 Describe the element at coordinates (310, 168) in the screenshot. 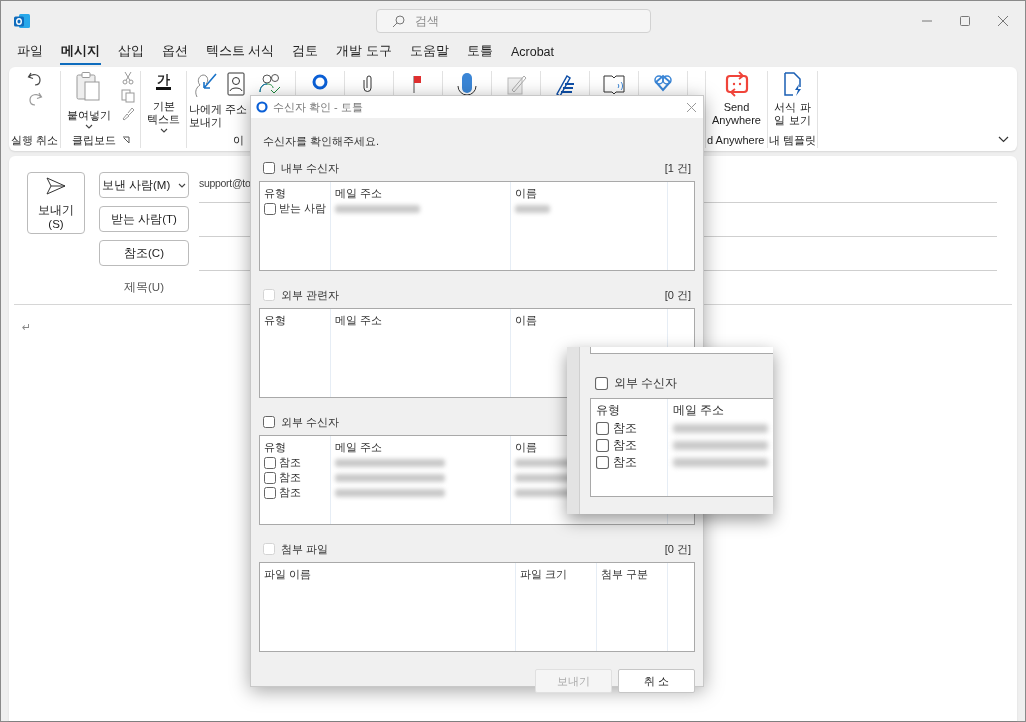

I see `section-label: 내부 수신자` at that location.